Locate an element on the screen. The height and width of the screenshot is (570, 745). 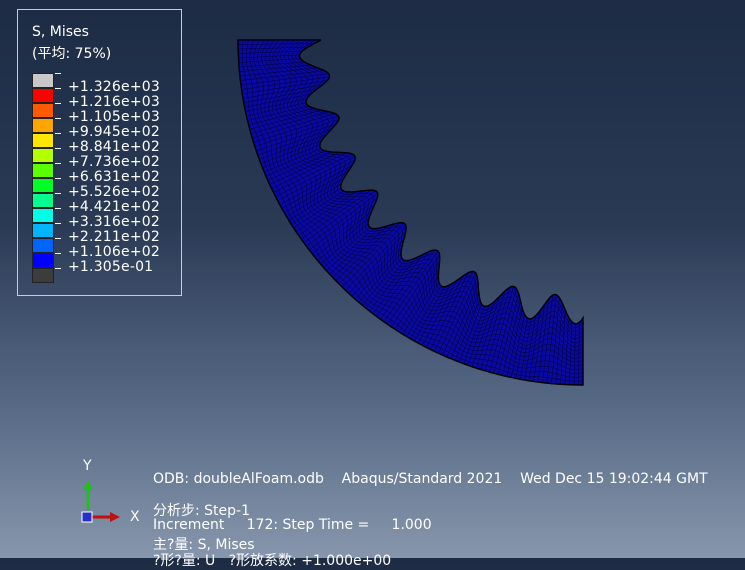
legend-entry: +1.105e+03 is located at coordinates (107, 114).